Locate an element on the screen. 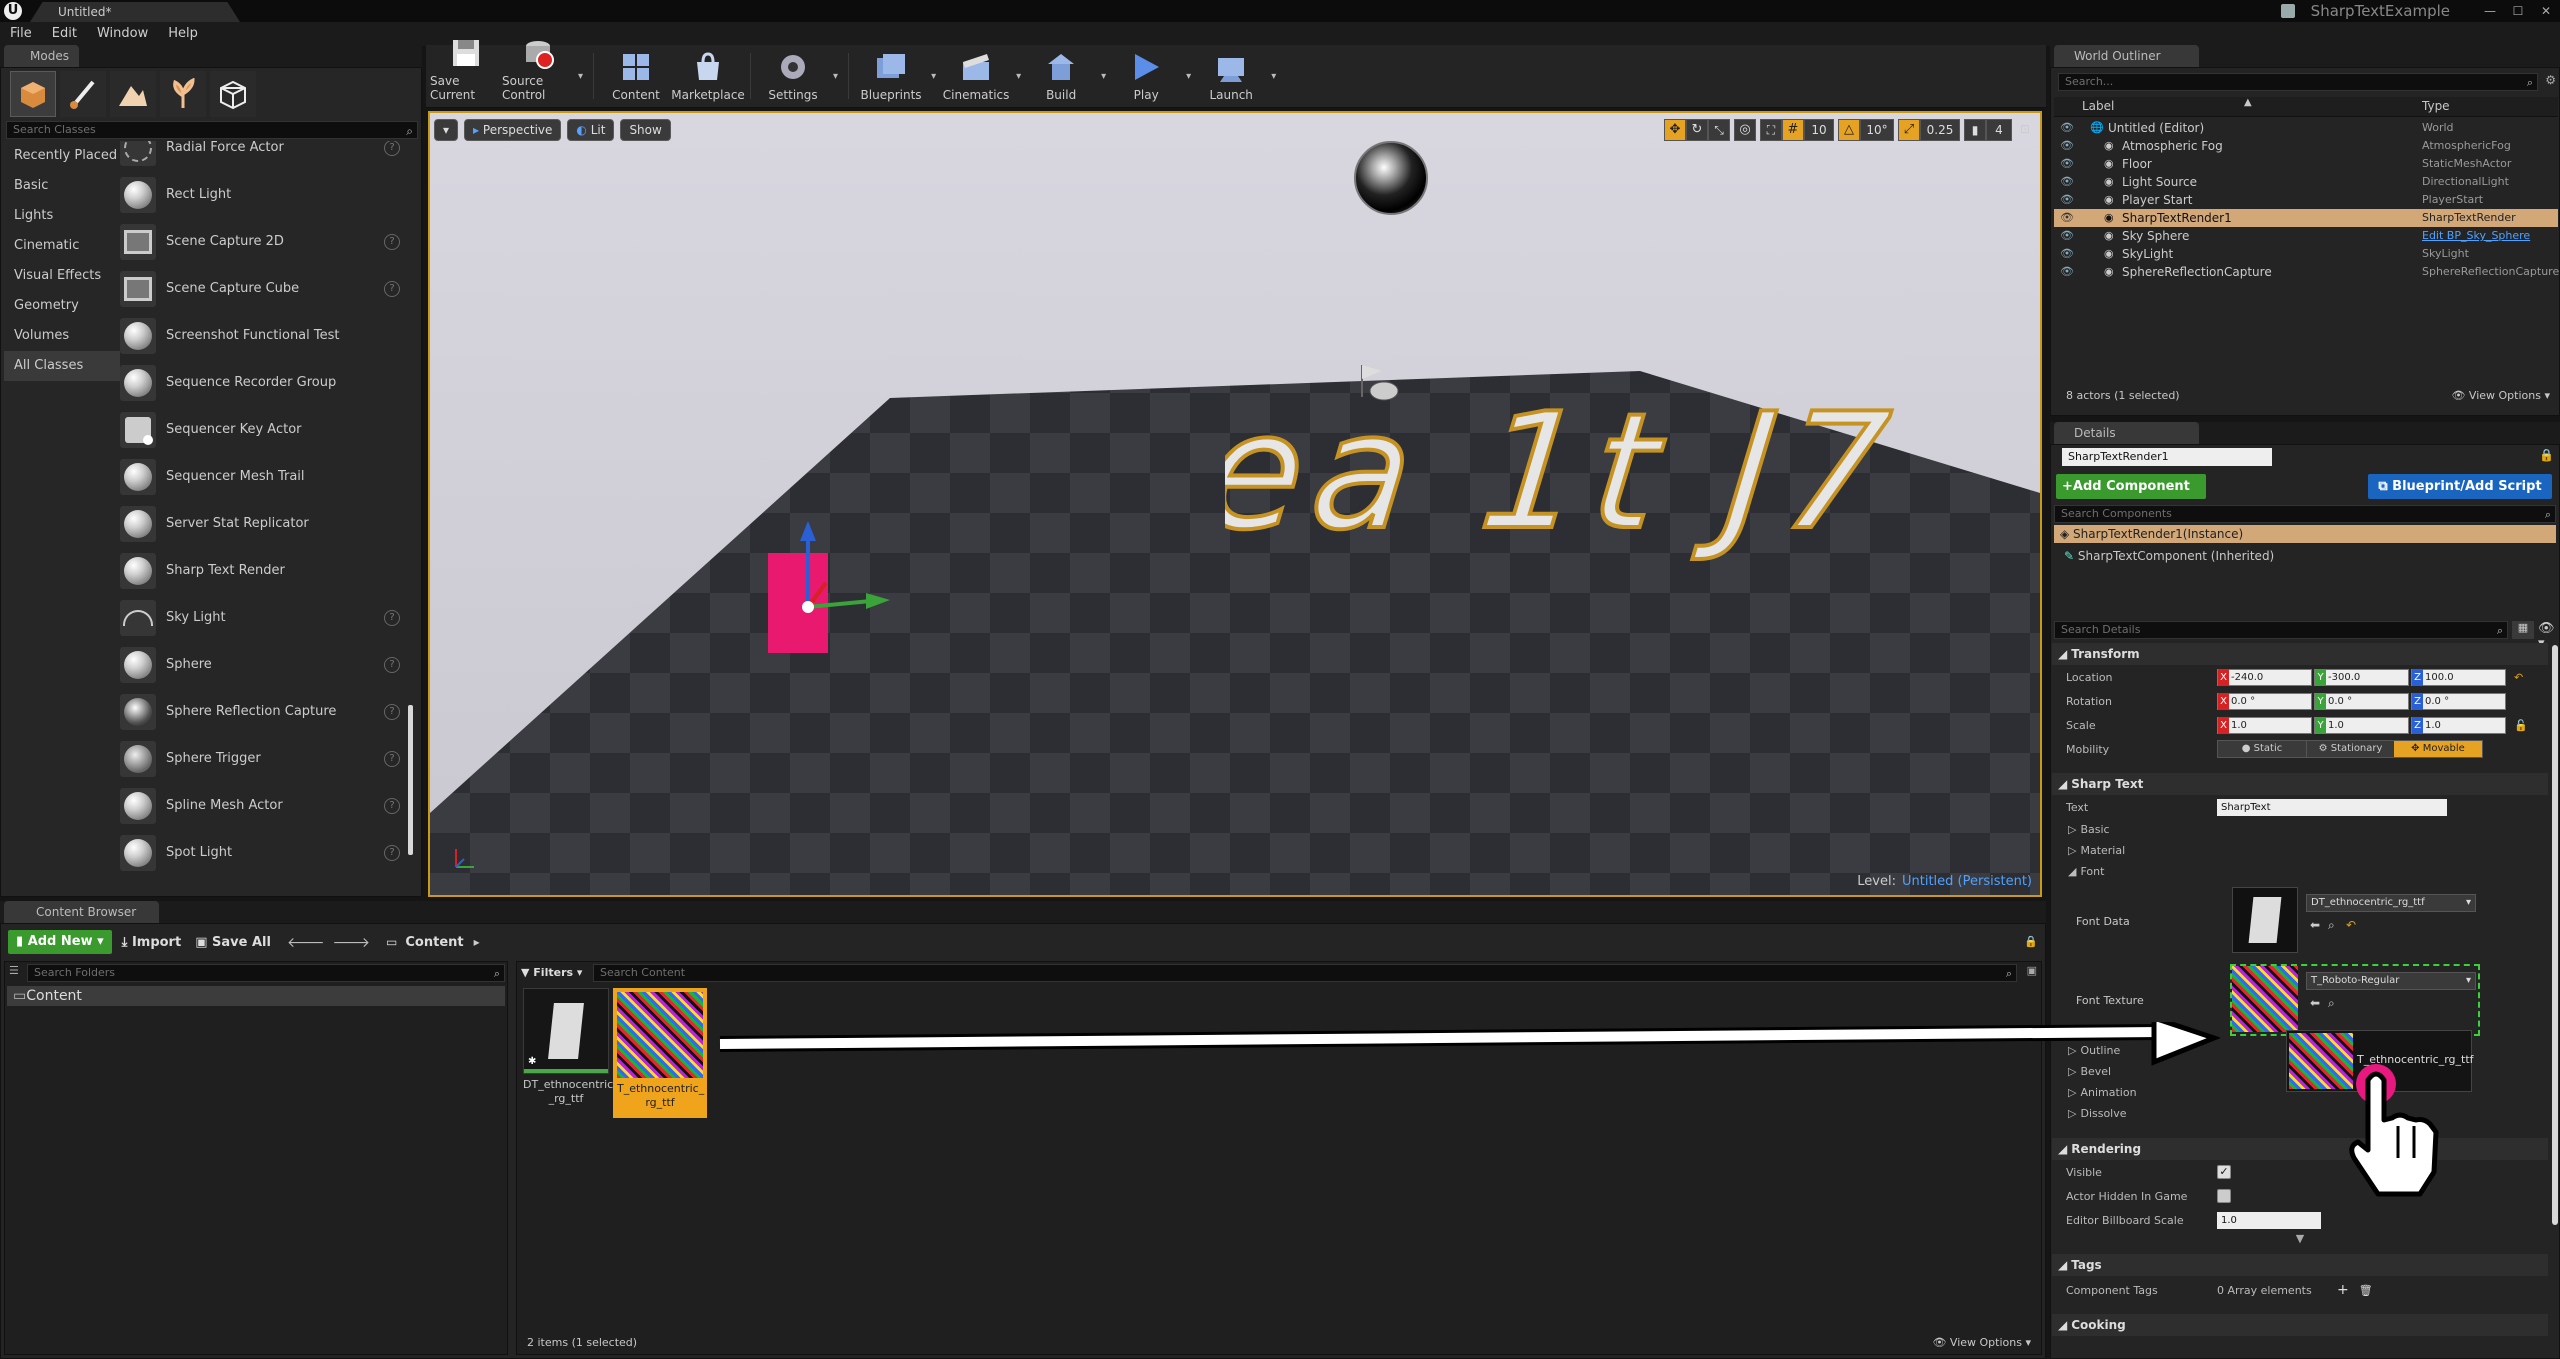  rotation-snap-value: 10° is located at coordinates (1877, 130).